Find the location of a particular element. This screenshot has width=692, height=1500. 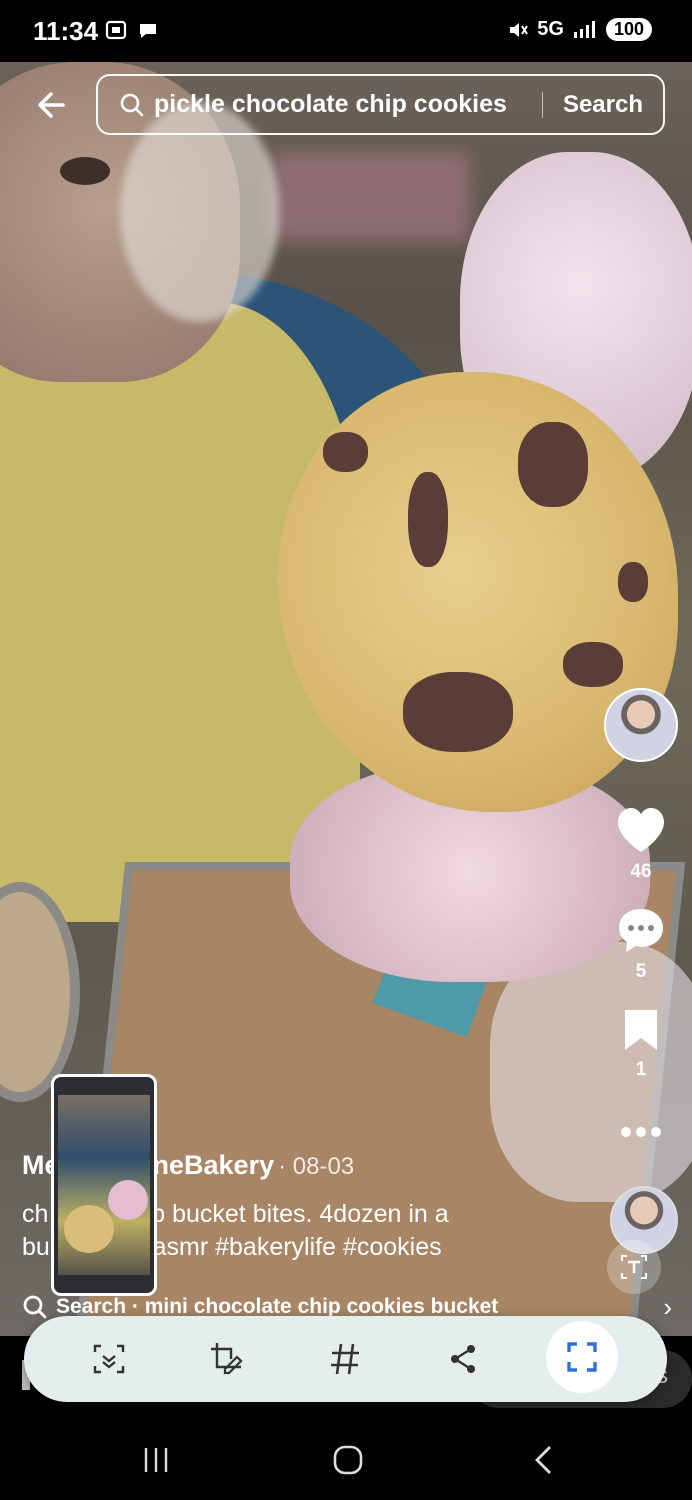

smart-select-button is located at coordinates (582, 1357).